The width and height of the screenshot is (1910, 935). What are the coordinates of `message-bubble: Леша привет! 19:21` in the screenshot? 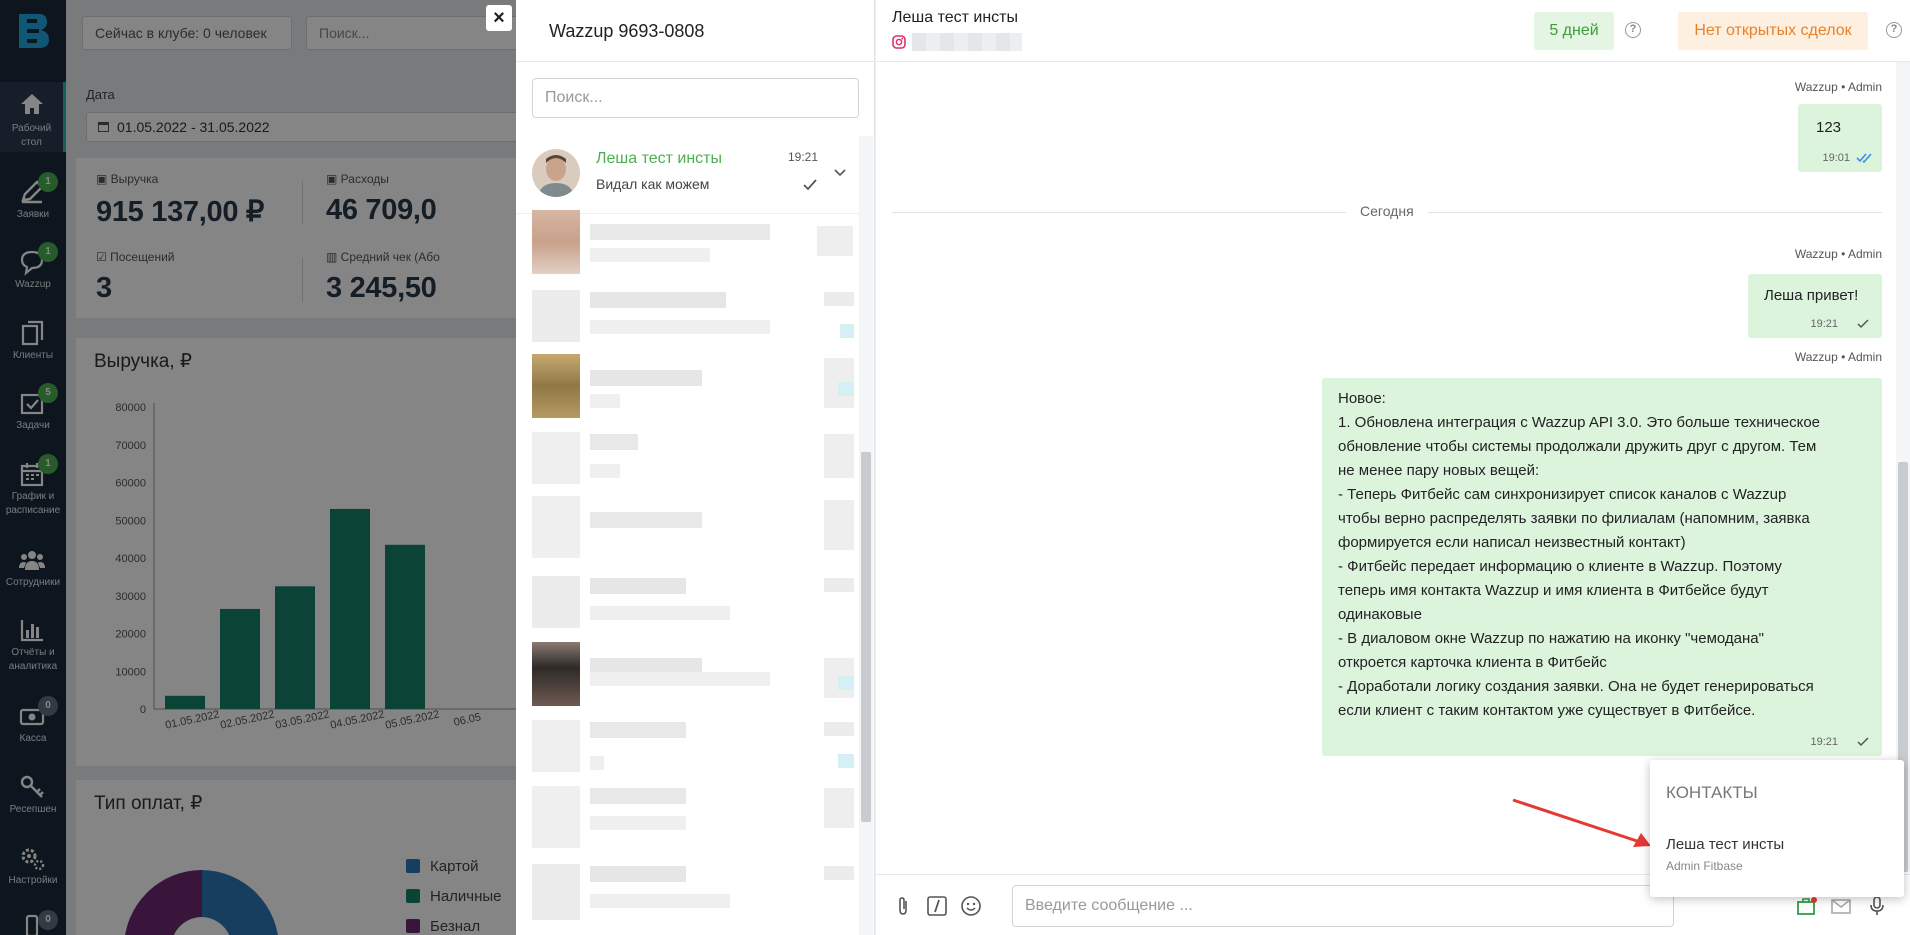 It's located at (1815, 306).